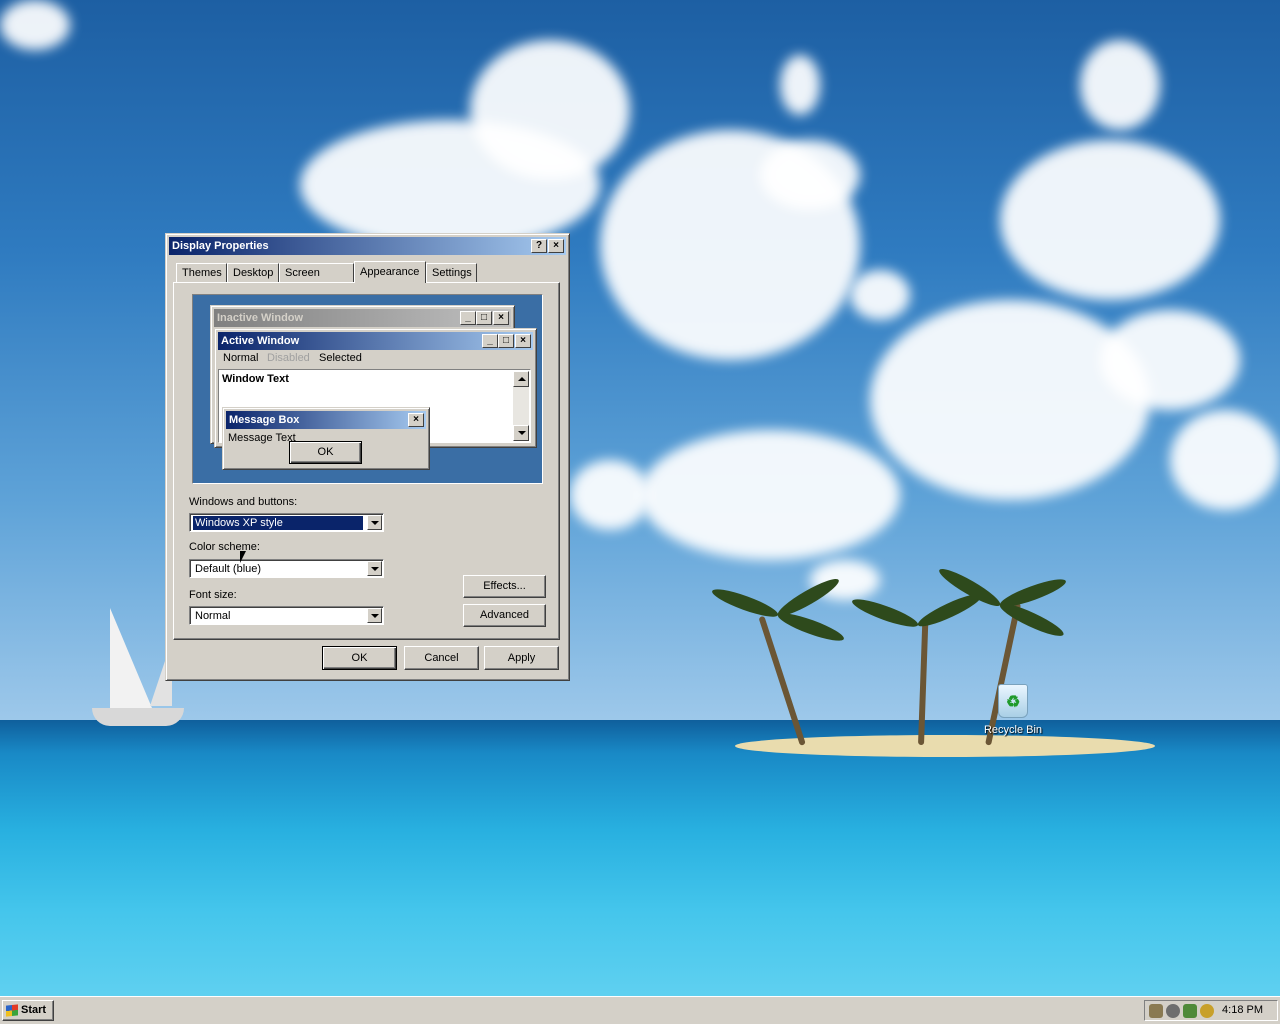  What do you see at coordinates (521, 433) in the screenshot?
I see `scroll-down-icon` at bounding box center [521, 433].